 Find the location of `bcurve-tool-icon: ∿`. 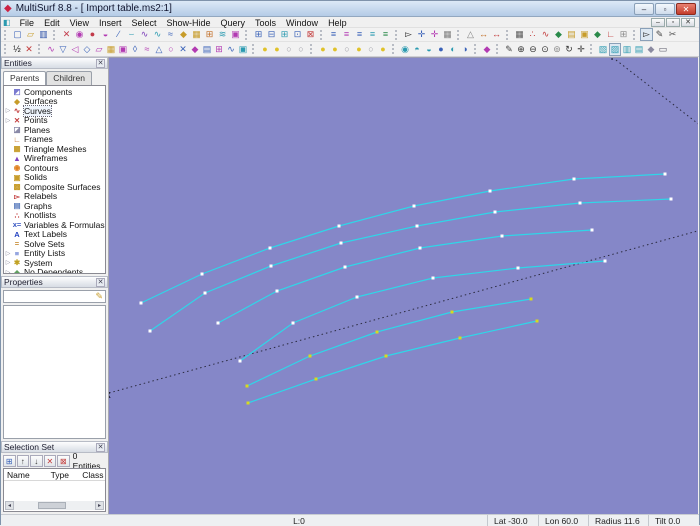

bcurve-tool-icon: ∿ is located at coordinates (144, 34).